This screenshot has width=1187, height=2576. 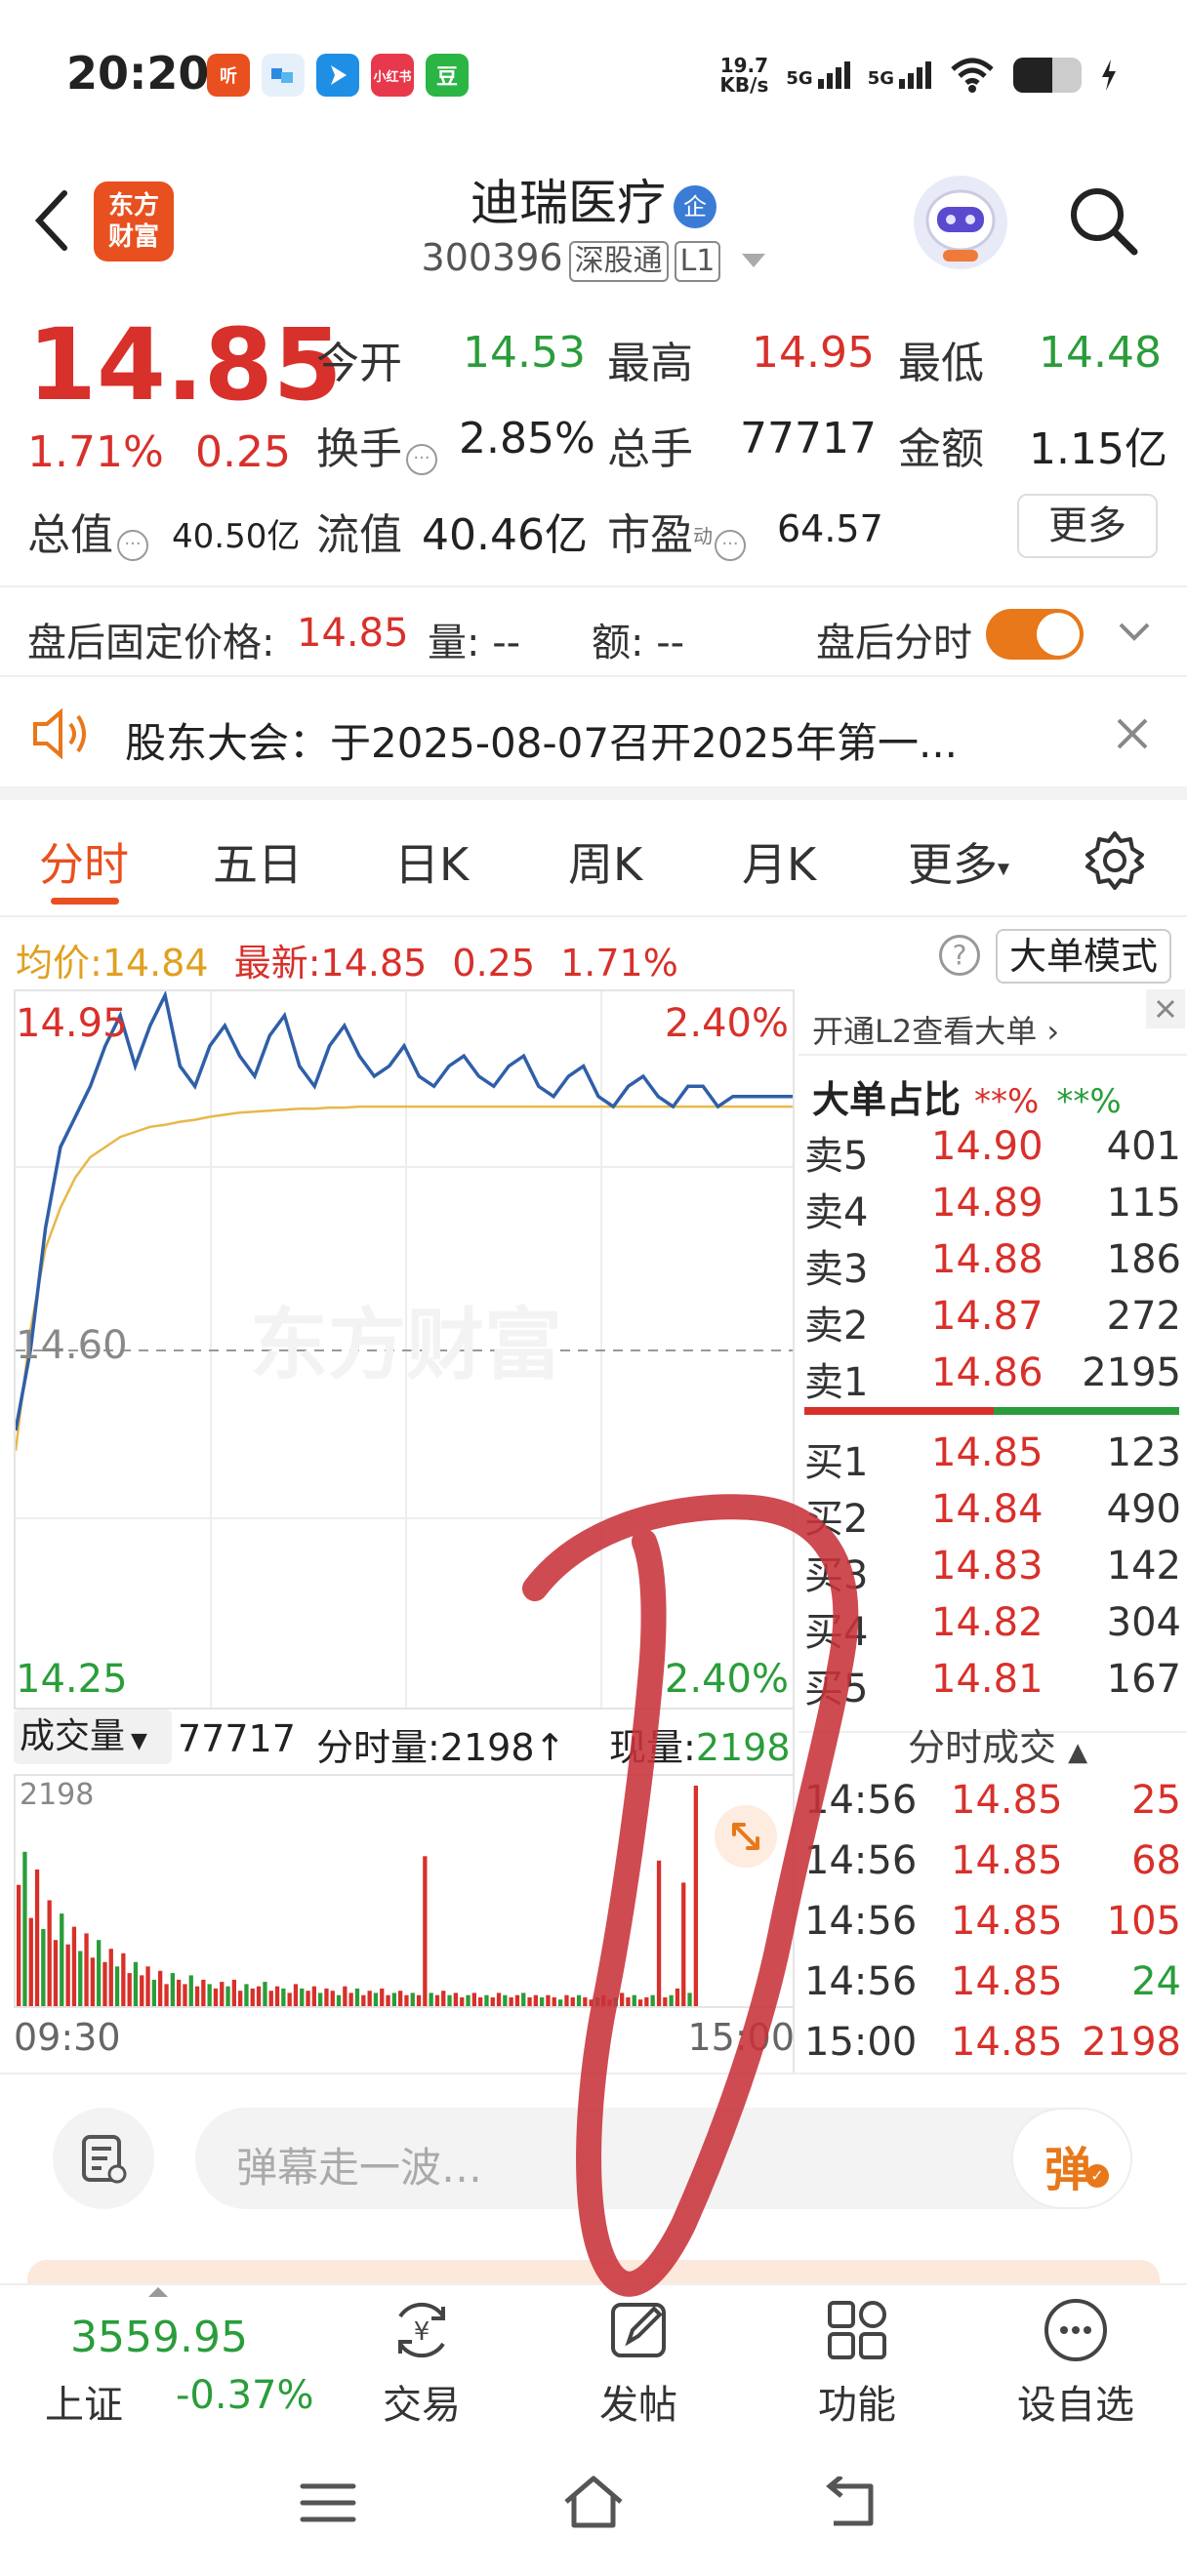 I want to click on stock-code-line: 300396 深股通 L1, so click(x=593, y=259).